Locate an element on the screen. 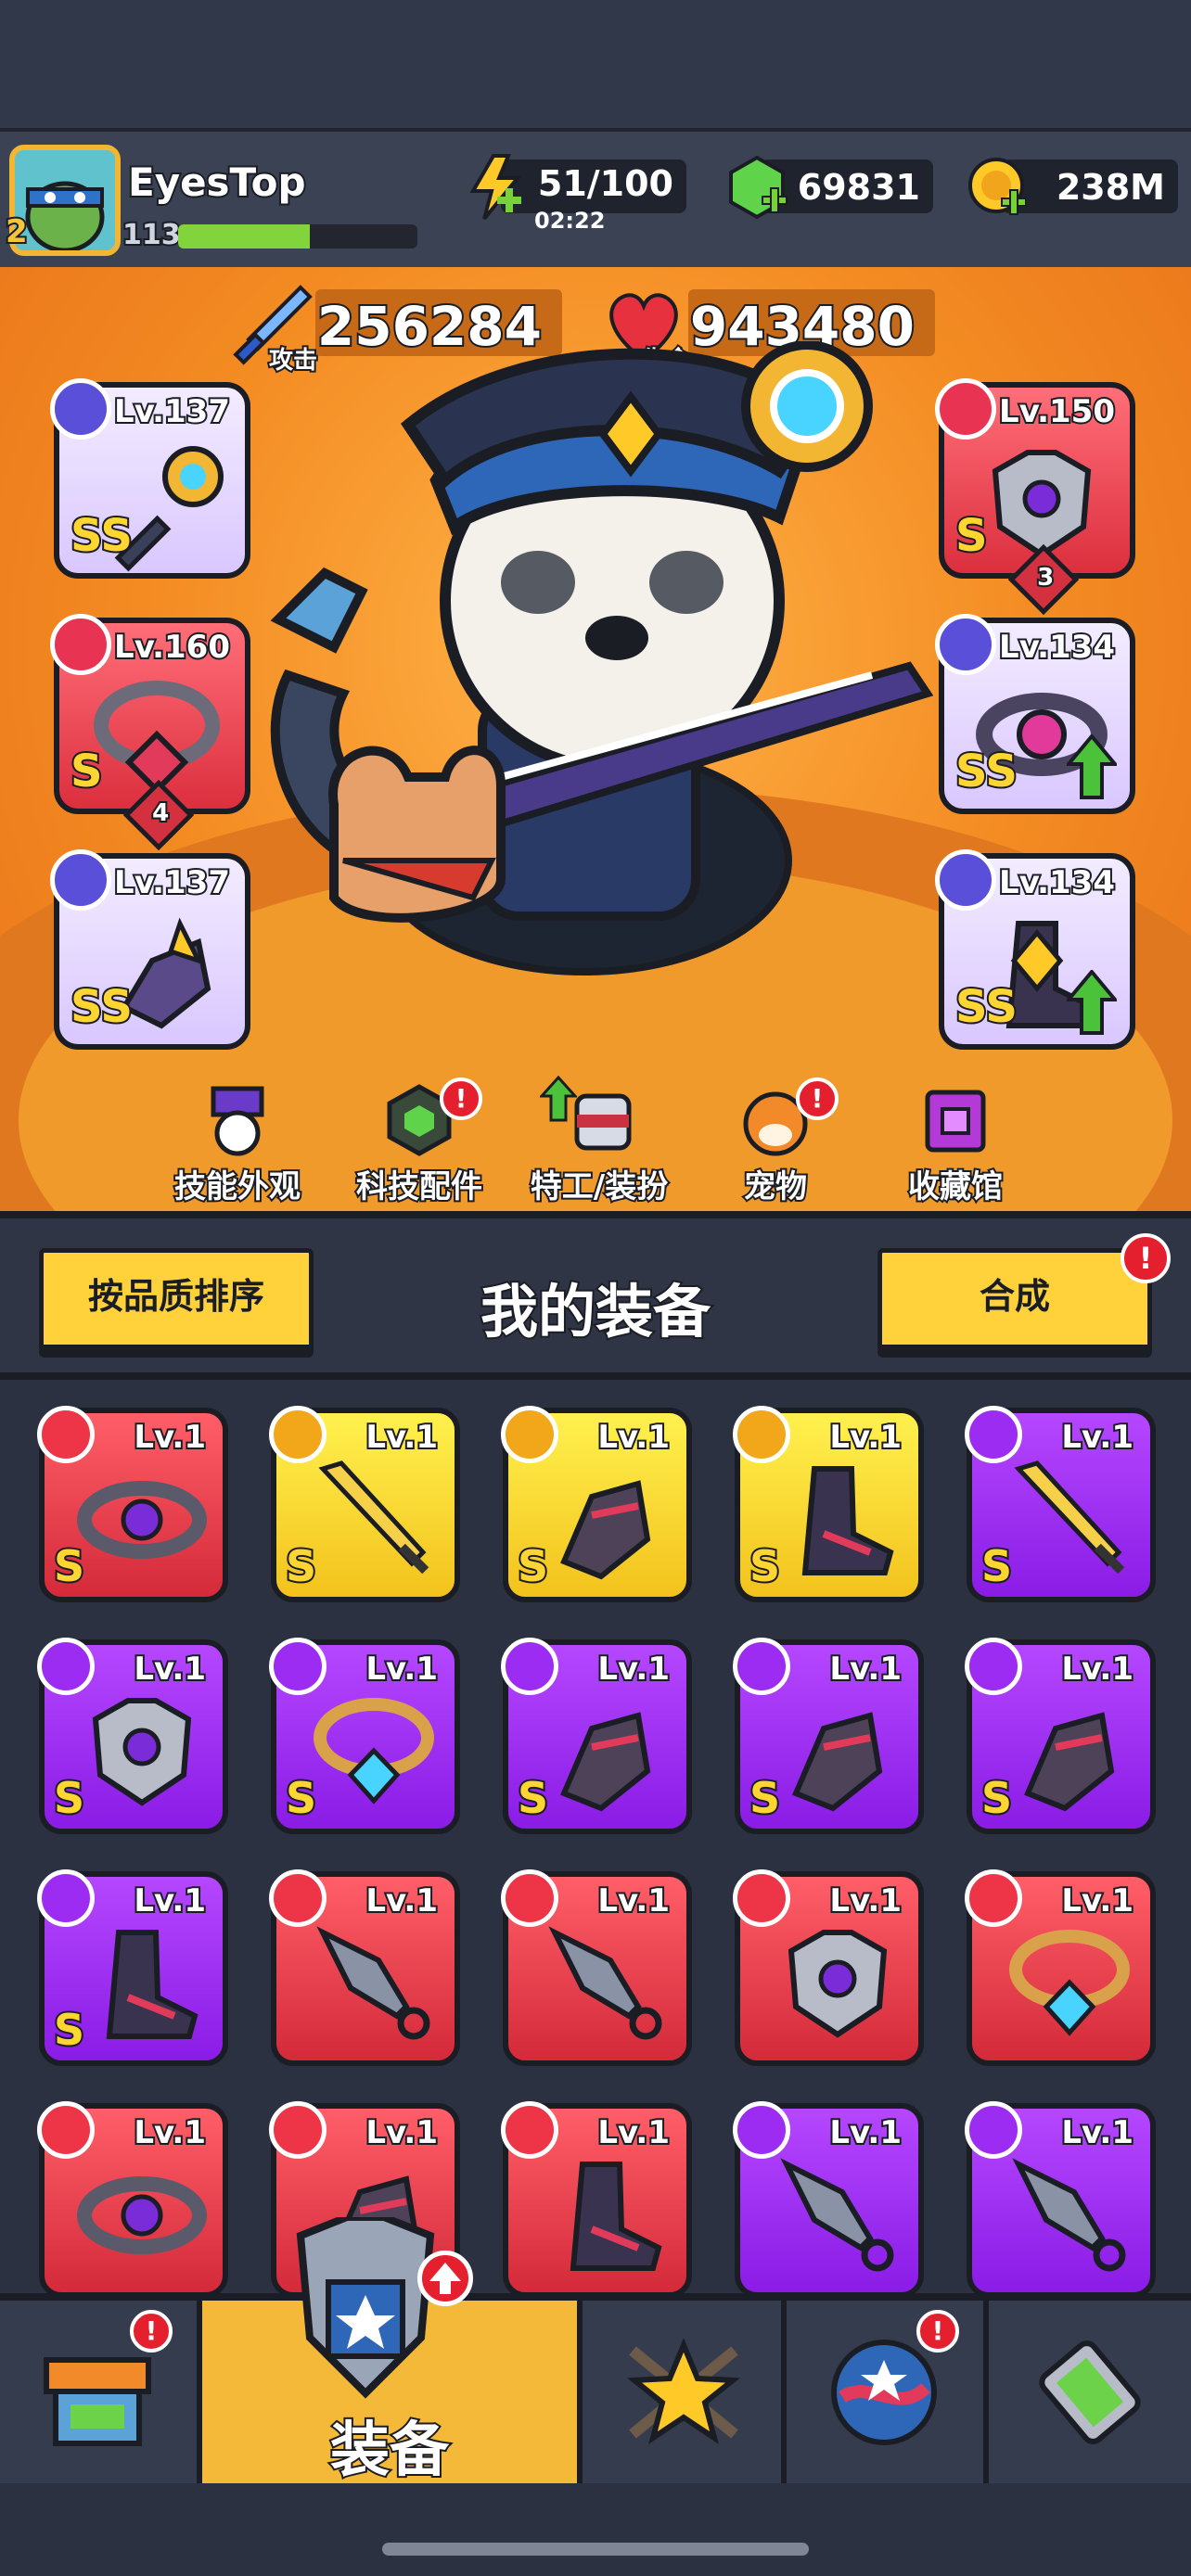  tab-evolve is located at coordinates (1090, 2392).